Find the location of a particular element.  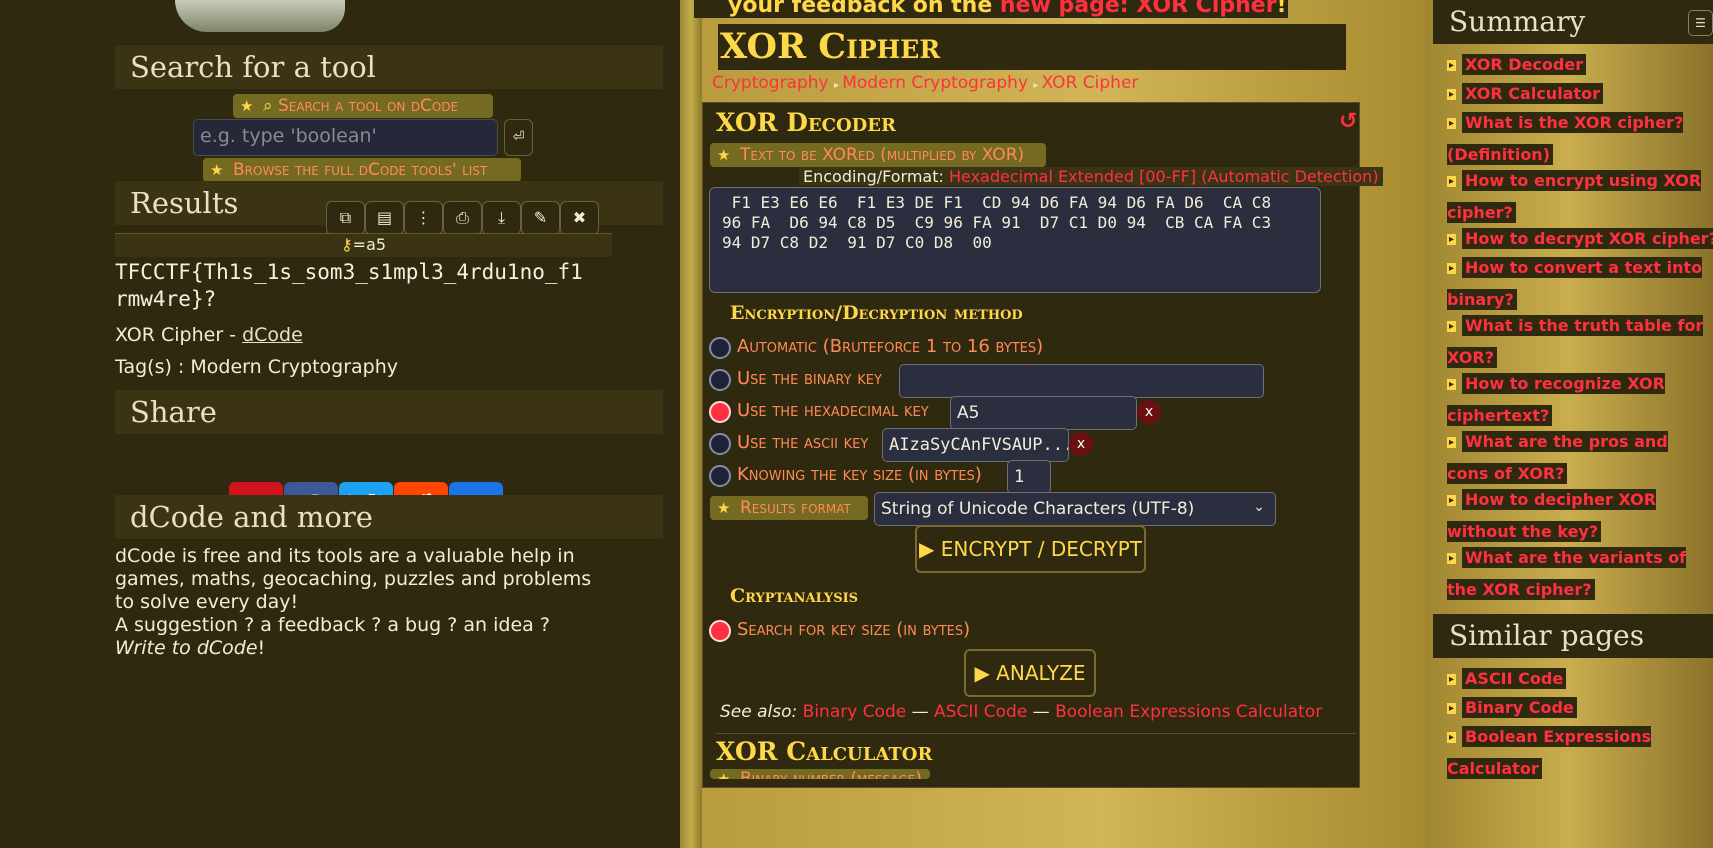

result-key-line: ⚷=a5 is located at coordinates (363, 245).